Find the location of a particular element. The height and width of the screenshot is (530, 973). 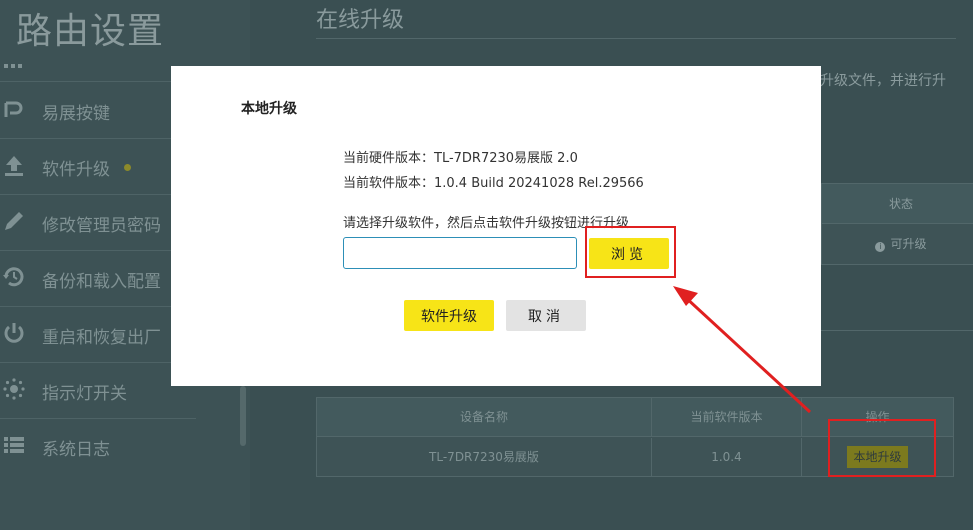

annotation-box-browse is located at coordinates (630, 252).